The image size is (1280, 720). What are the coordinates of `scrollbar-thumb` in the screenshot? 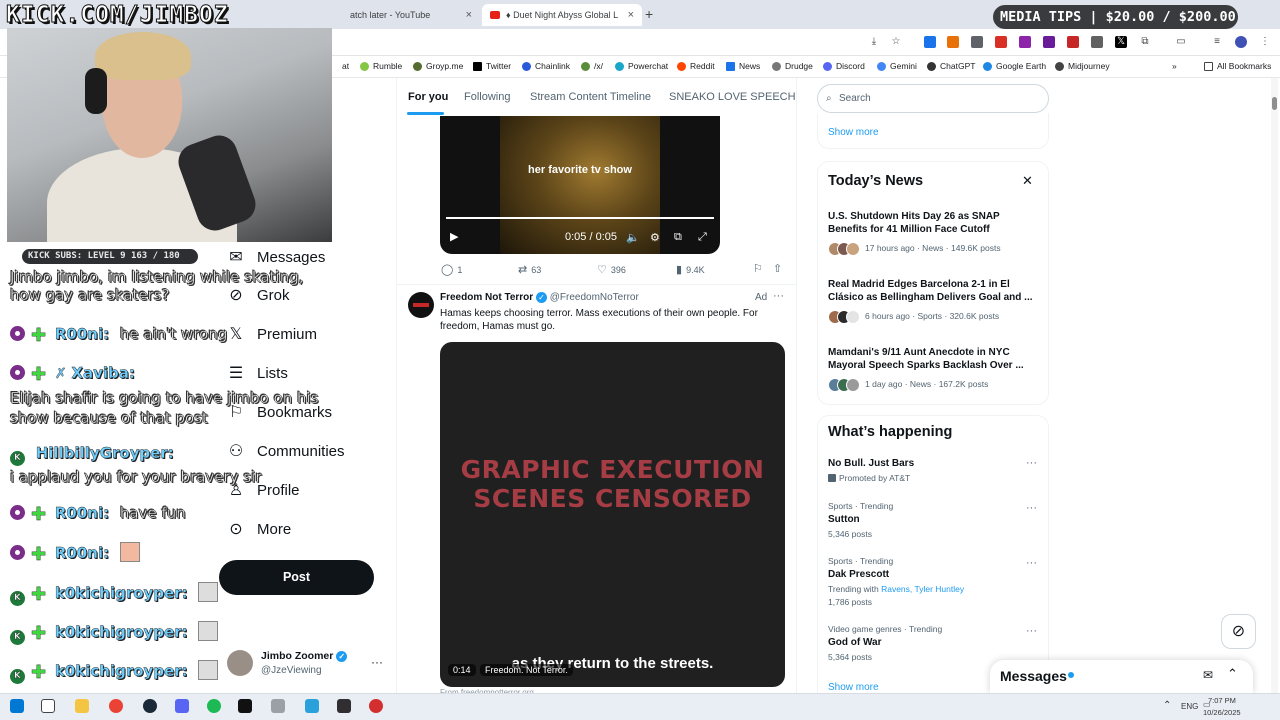 It's located at (1274, 103).